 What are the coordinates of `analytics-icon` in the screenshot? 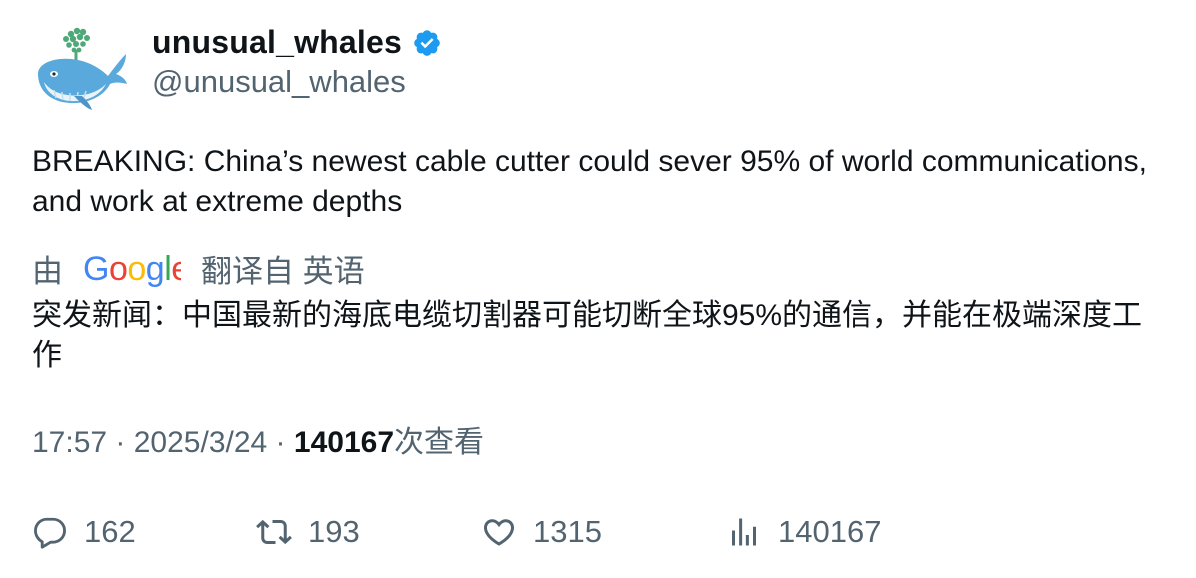 It's located at (744, 532).